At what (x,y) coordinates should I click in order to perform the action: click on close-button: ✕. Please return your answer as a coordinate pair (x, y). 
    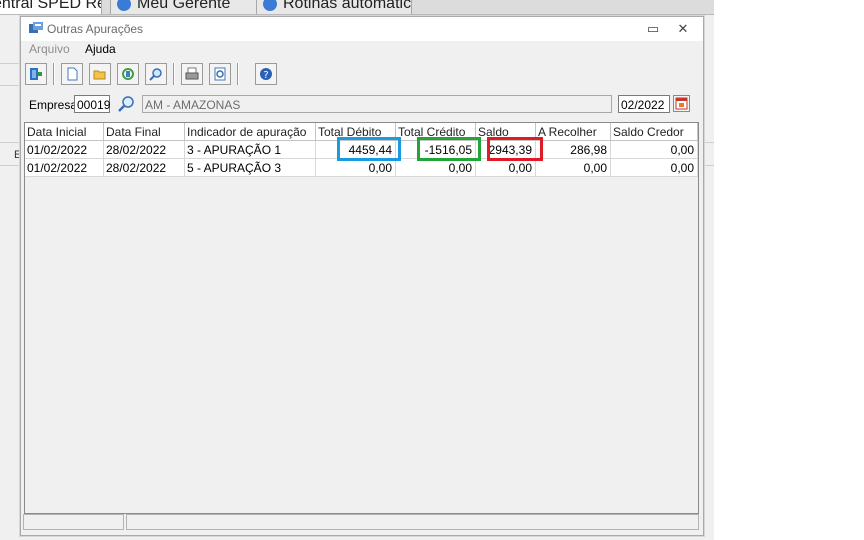
    Looking at the image, I should click on (683, 29).